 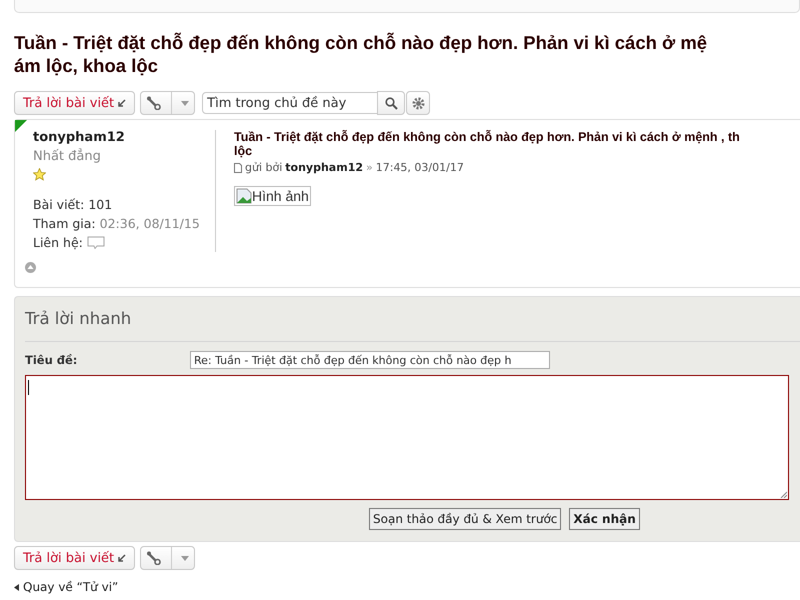 What do you see at coordinates (465, 519) in the screenshot?
I see `form-button: Soạn thảo đầy đủ & Xem trước` at bounding box center [465, 519].